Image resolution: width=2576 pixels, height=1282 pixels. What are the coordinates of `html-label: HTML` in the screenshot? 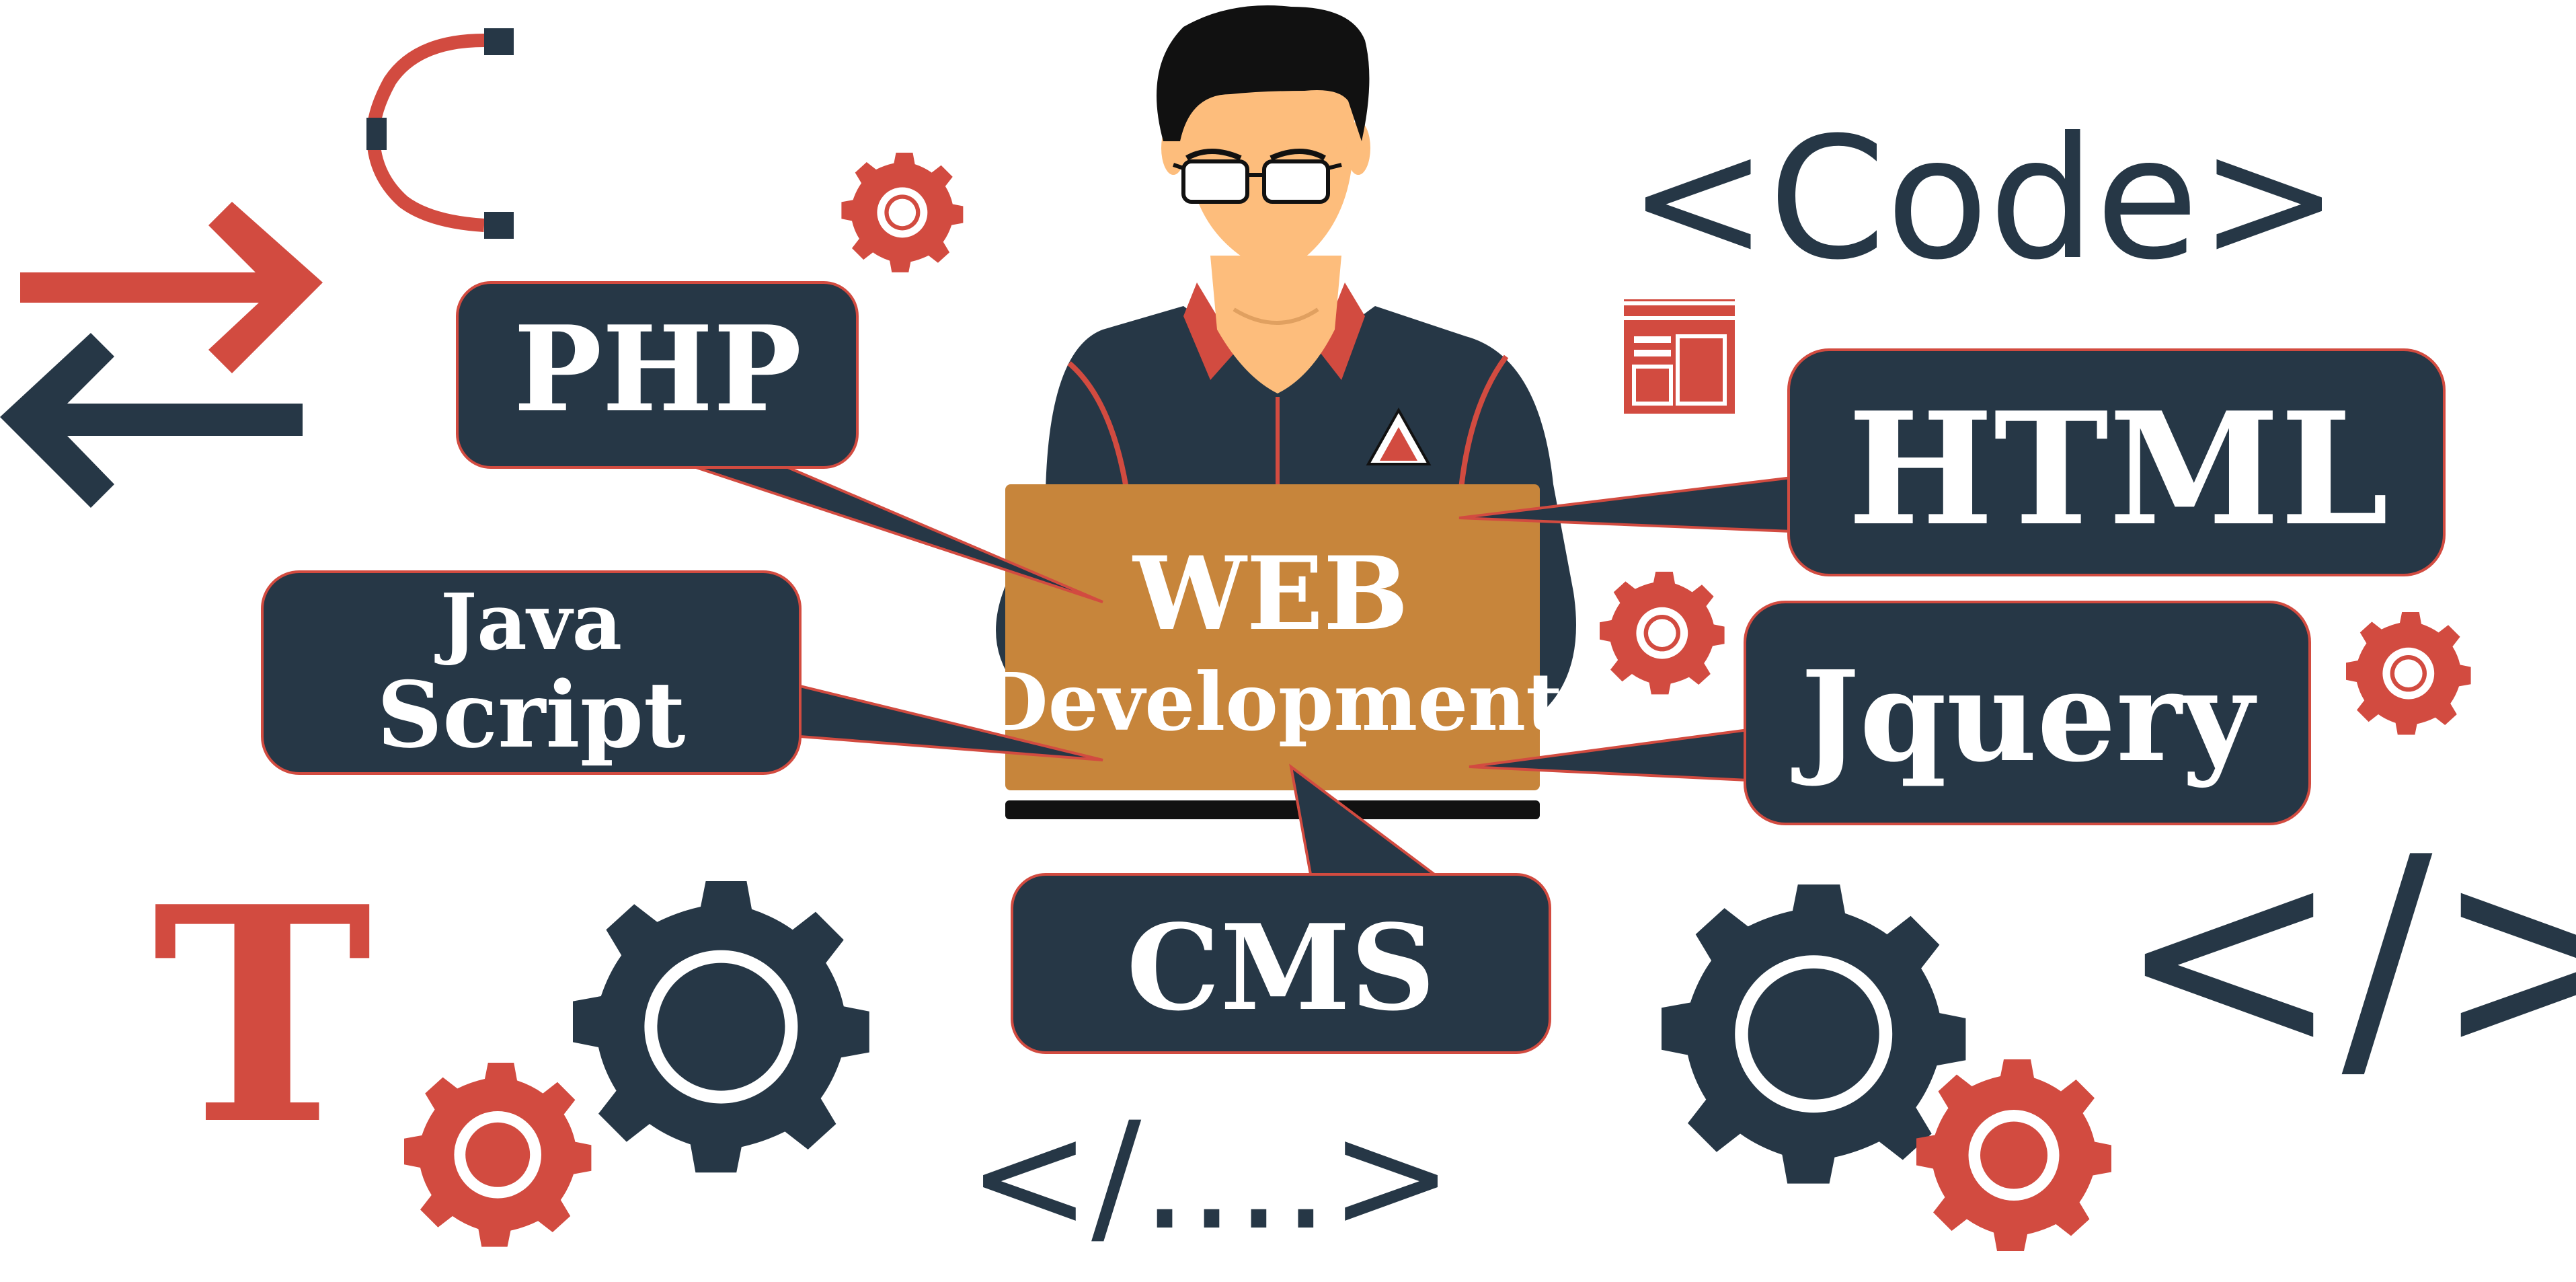 It's located at (2119, 469).